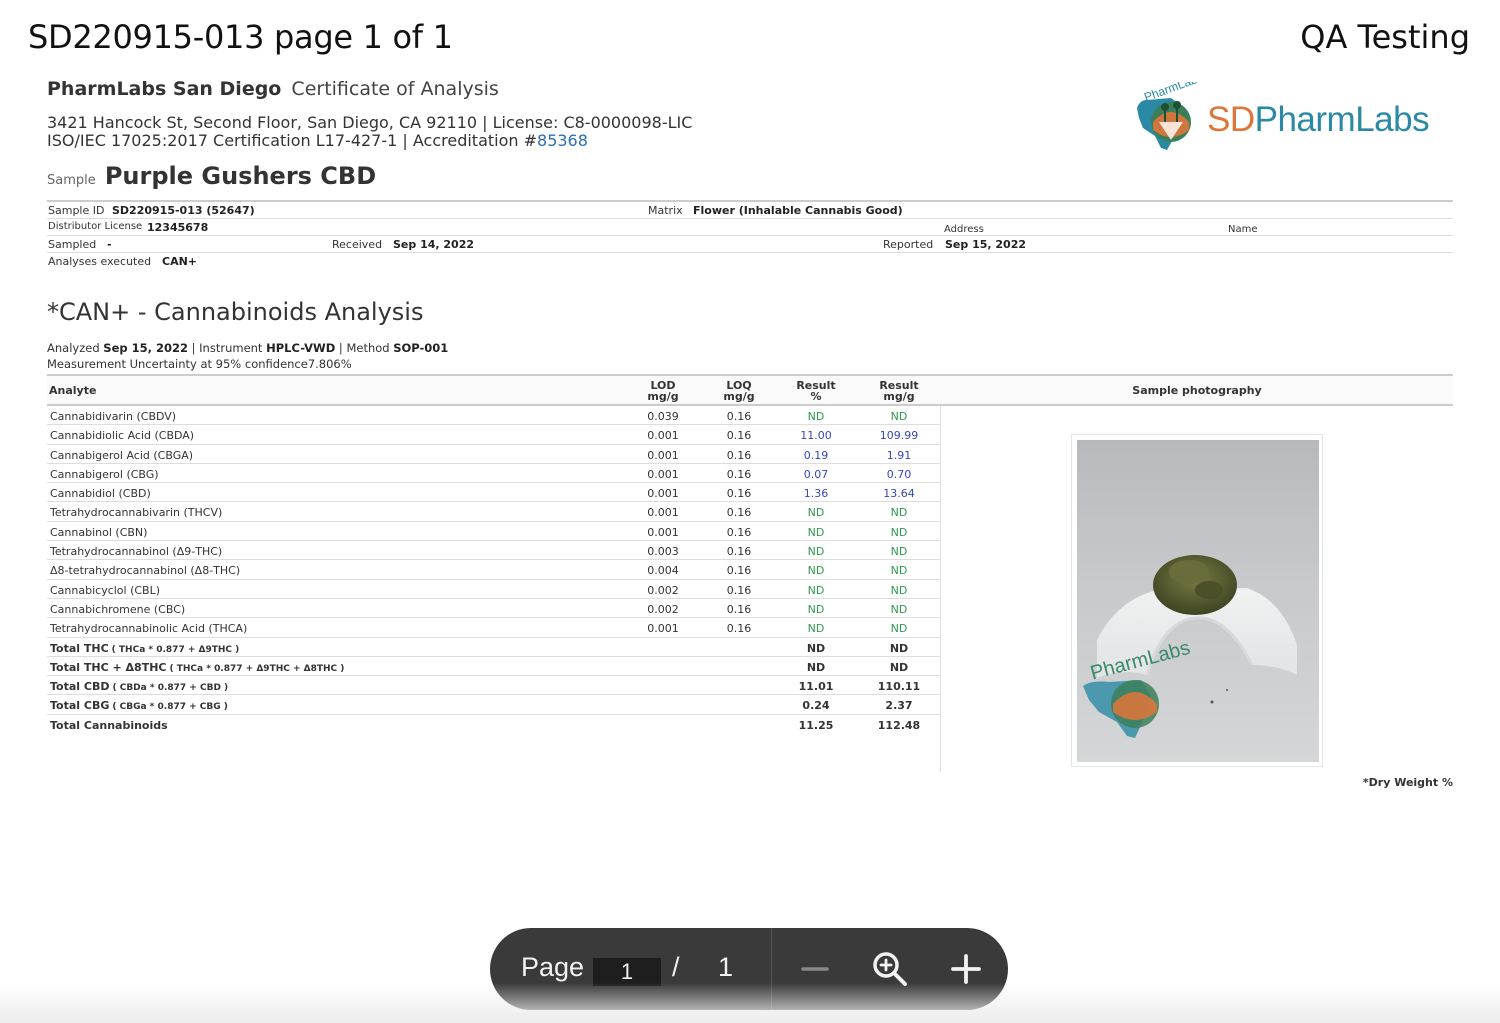 This screenshot has width=1500, height=1023. I want to click on name-label: Name, so click(1243, 229).